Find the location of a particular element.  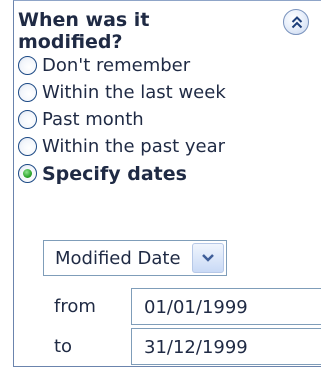

chevron-double-up-icon is located at coordinates (297, 22).